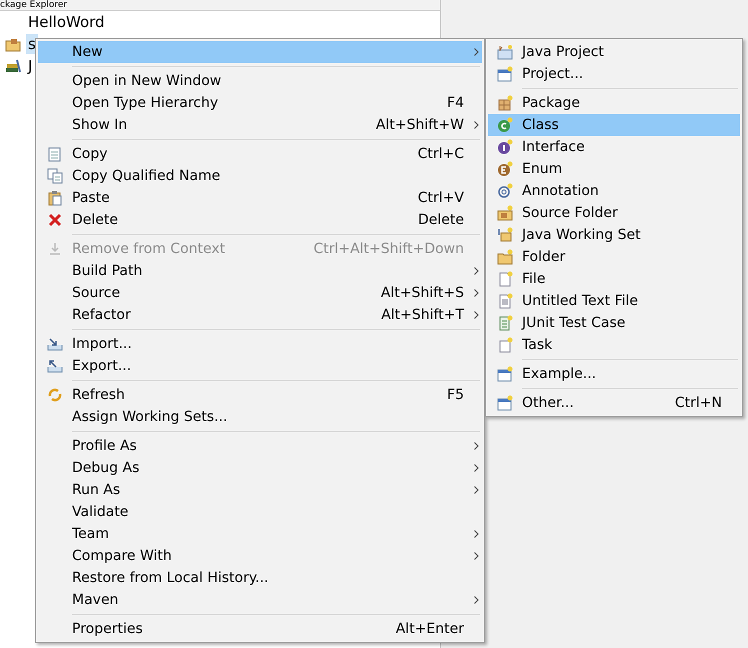 Image resolution: width=748 pixels, height=648 pixels. What do you see at coordinates (505, 169) in the screenshot?
I see `enum-icon` at bounding box center [505, 169].